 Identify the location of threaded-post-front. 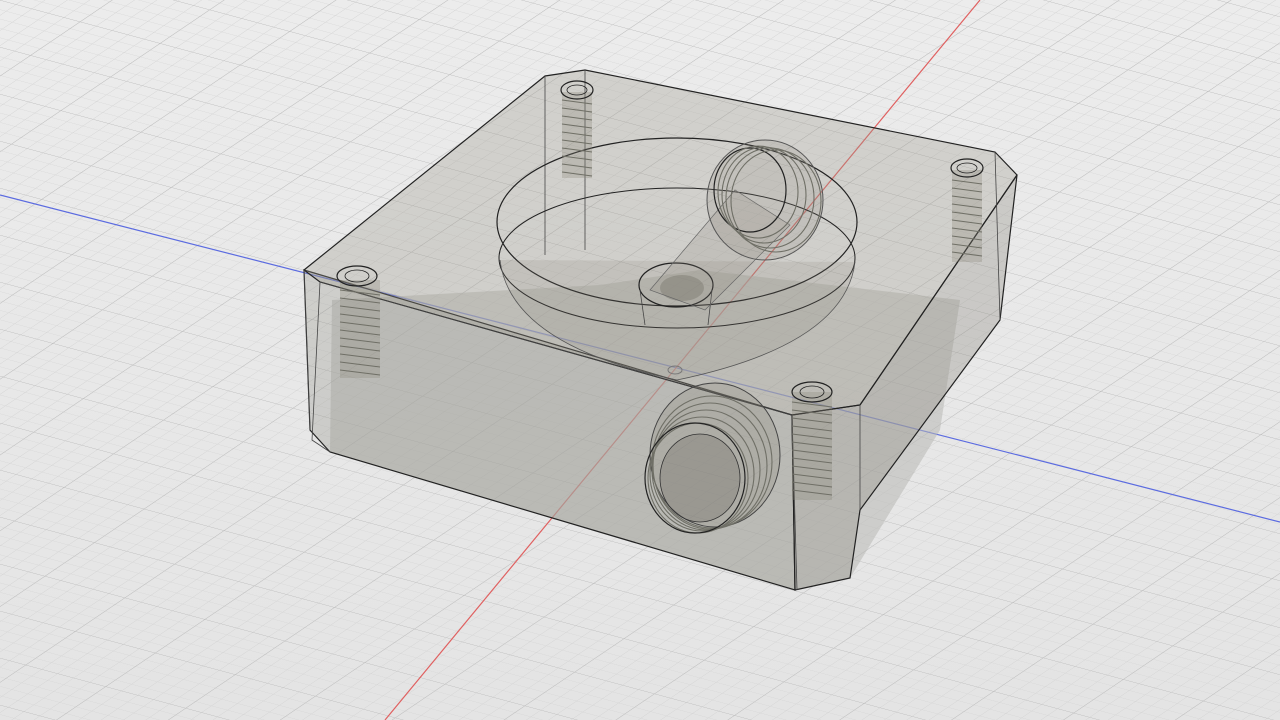
(812, 440).